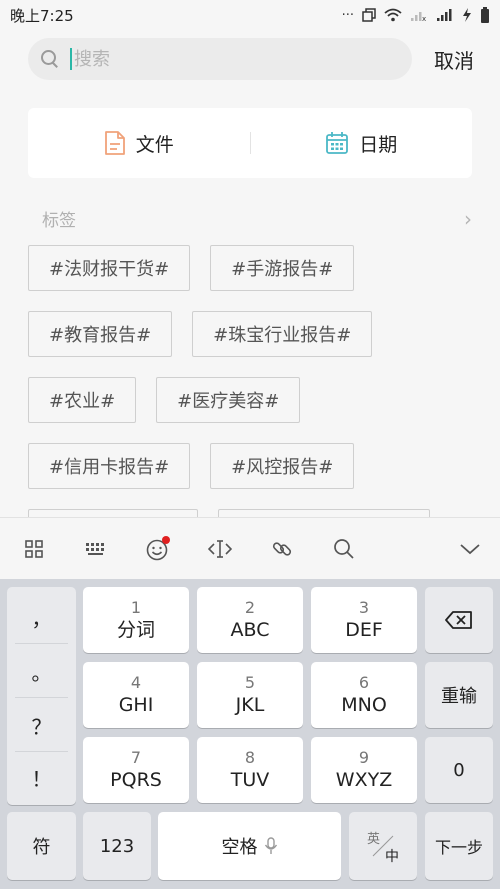 The width and height of the screenshot is (500, 889). What do you see at coordinates (364, 630) in the screenshot?
I see `key-label: DEF` at bounding box center [364, 630].